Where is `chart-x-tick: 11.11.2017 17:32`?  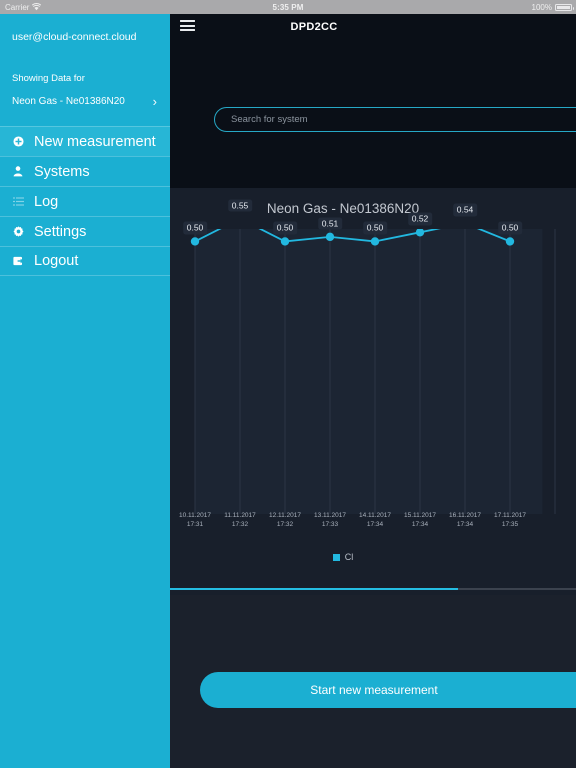
chart-x-tick: 11.11.2017 17:32 is located at coordinates (240, 520).